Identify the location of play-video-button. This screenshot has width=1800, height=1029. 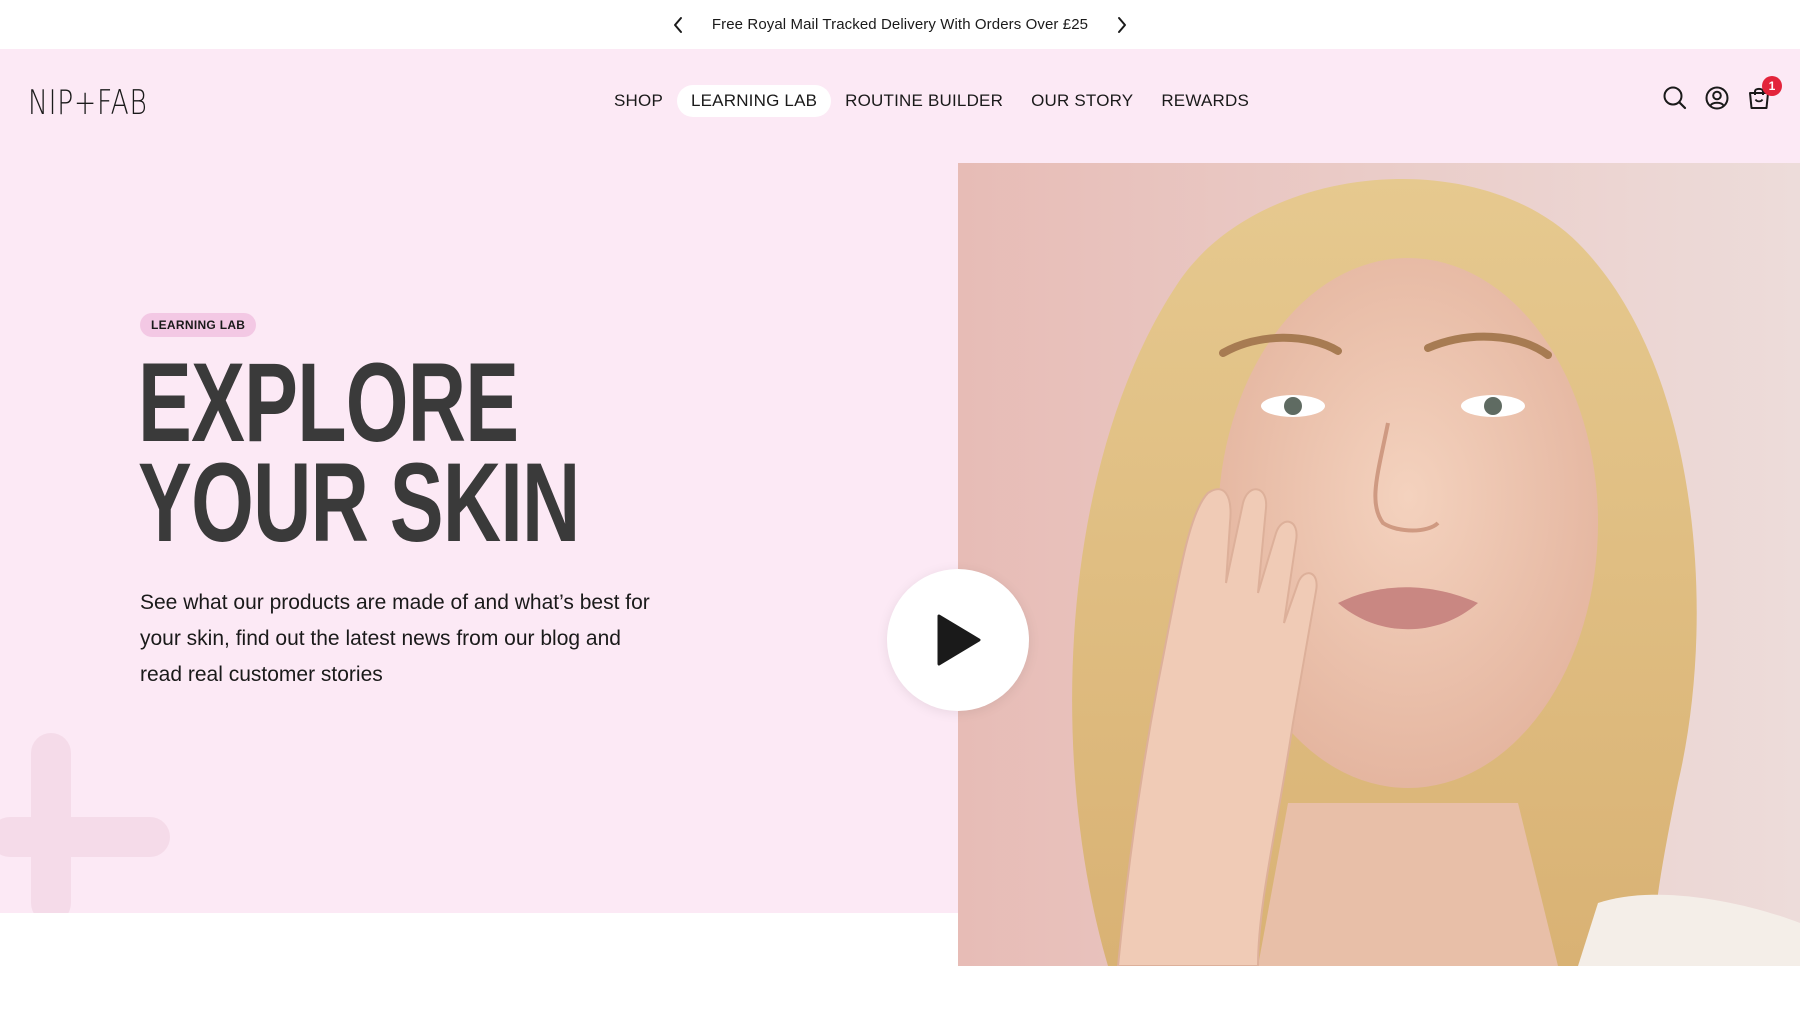
(958, 640).